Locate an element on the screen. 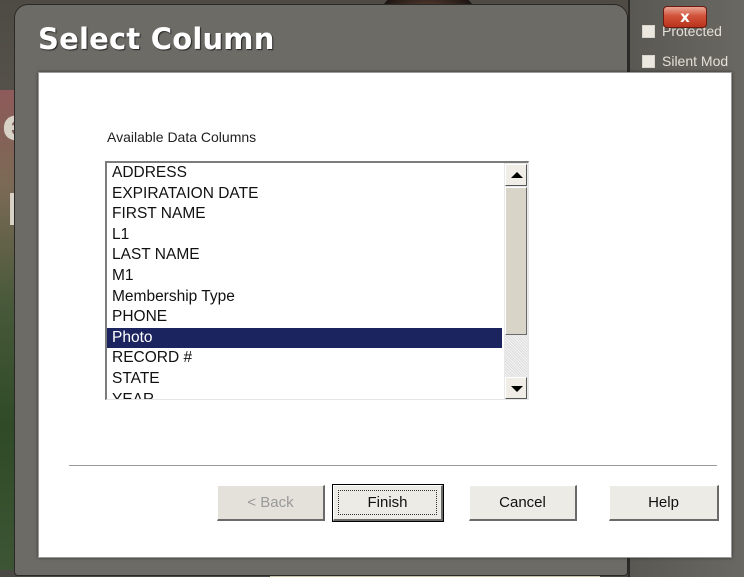 The width and height of the screenshot is (744, 577). arrow-down-icon is located at coordinates (517, 389).